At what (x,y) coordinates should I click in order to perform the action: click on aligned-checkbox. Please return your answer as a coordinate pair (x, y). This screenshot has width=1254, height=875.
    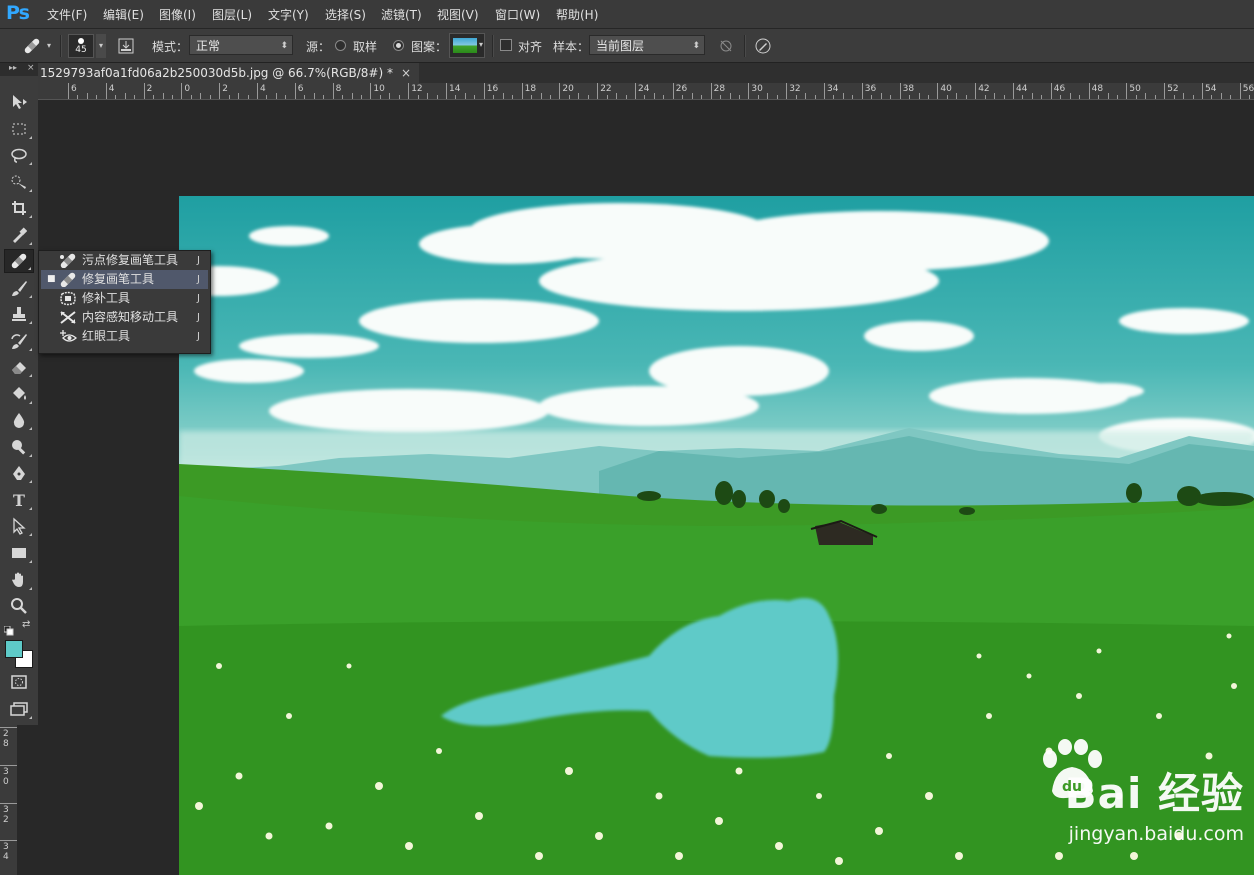
    Looking at the image, I should click on (506, 45).